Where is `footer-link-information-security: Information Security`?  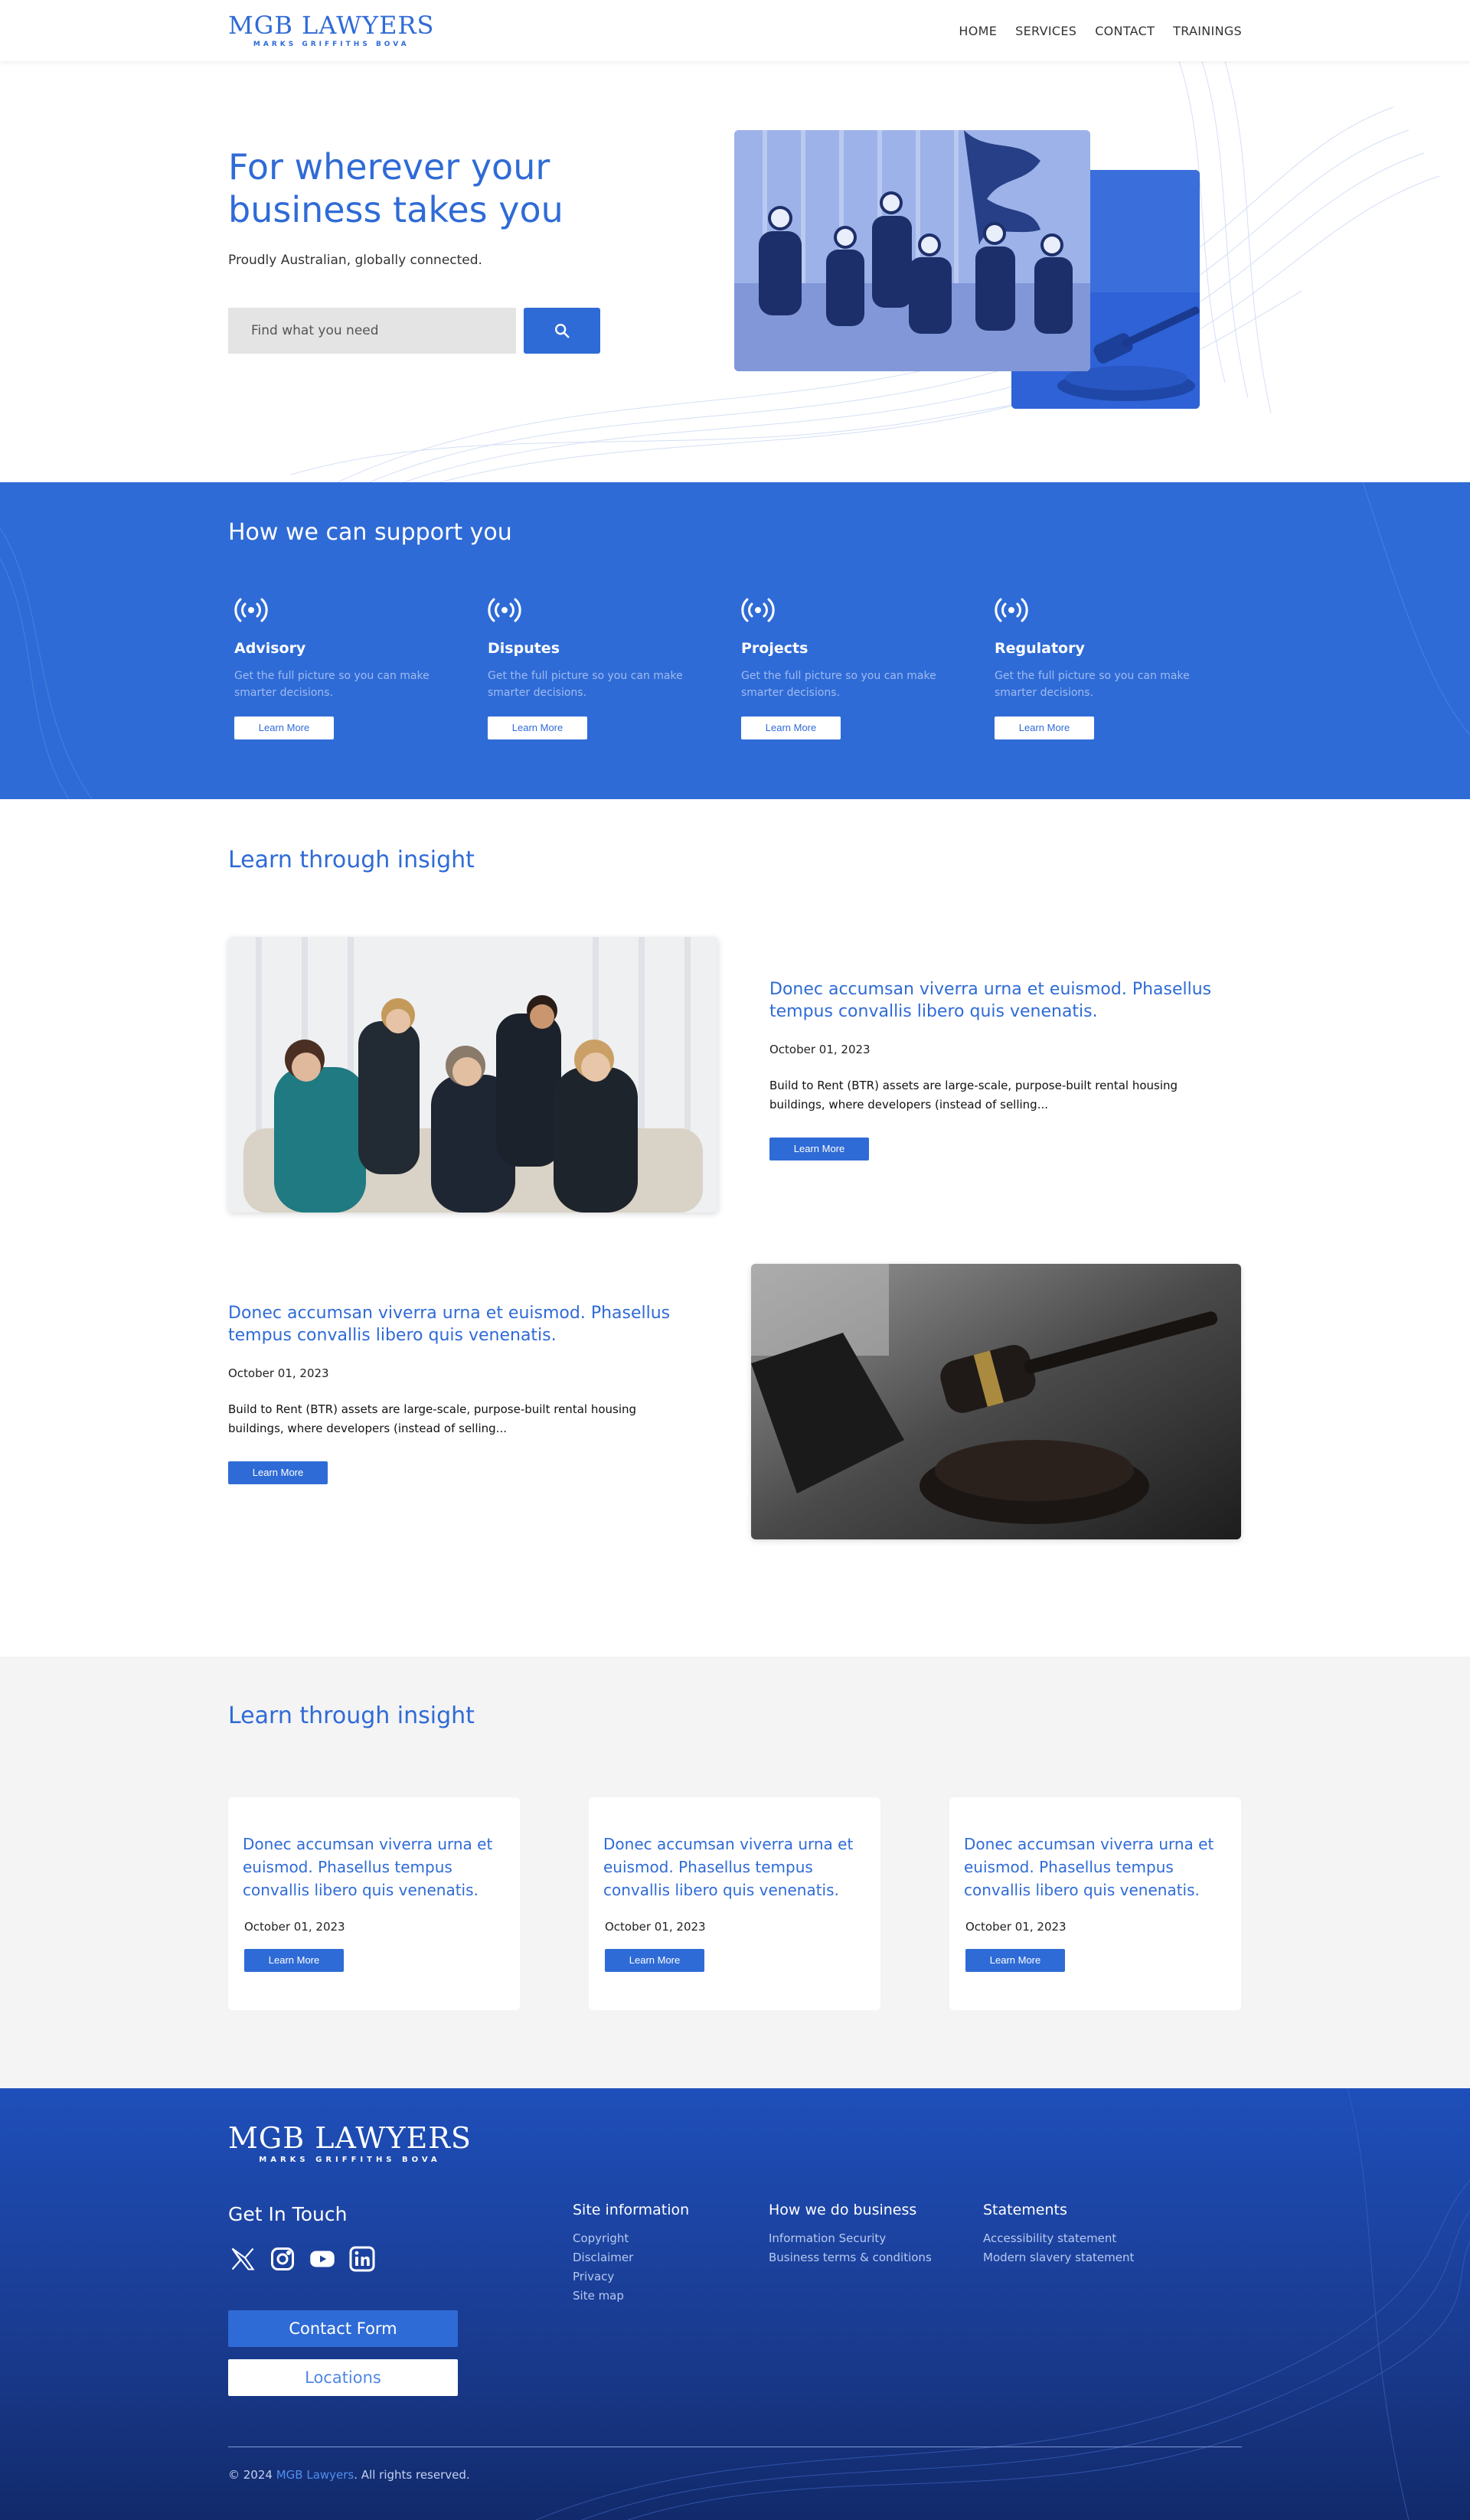 footer-link-information-security: Information Security is located at coordinates (850, 2238).